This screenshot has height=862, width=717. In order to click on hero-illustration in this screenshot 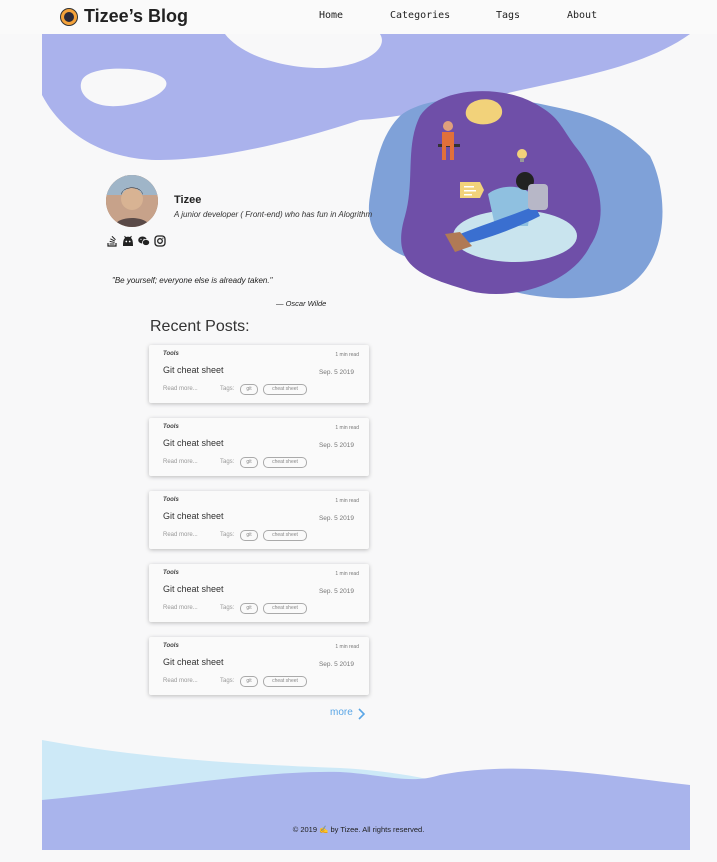, I will do `click(515, 195)`.